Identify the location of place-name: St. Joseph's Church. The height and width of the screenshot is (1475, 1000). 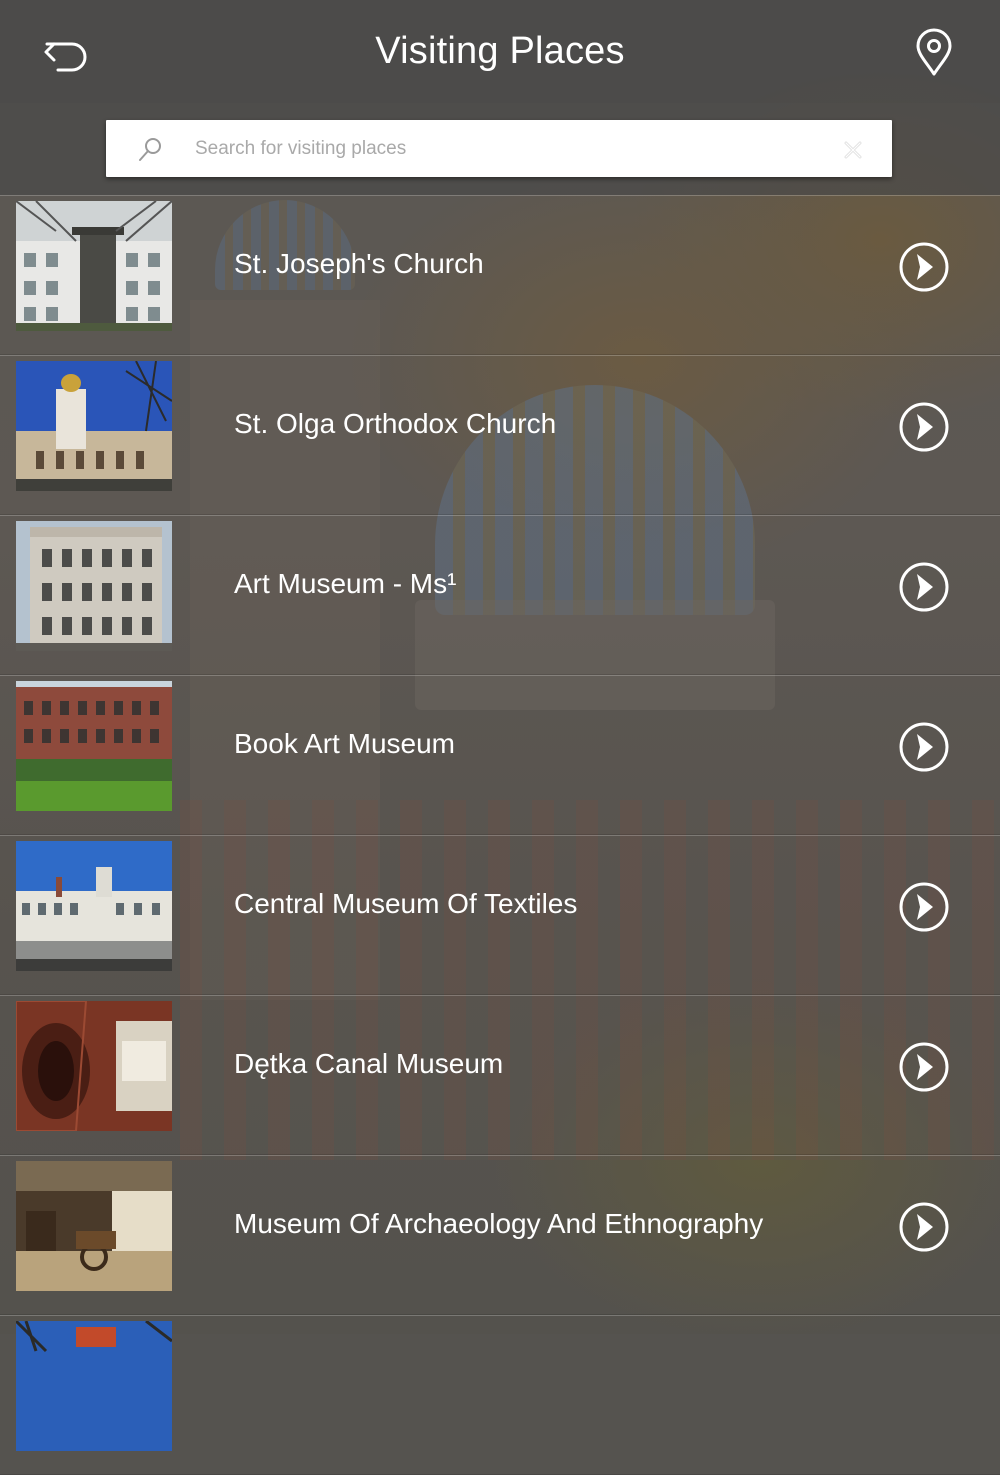
(359, 263).